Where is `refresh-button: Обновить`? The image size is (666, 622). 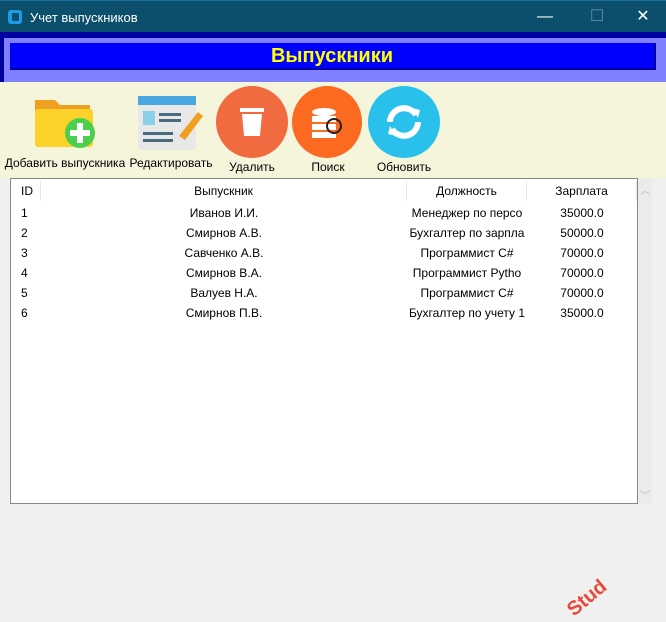
refresh-button: Обновить is located at coordinates (404, 130).